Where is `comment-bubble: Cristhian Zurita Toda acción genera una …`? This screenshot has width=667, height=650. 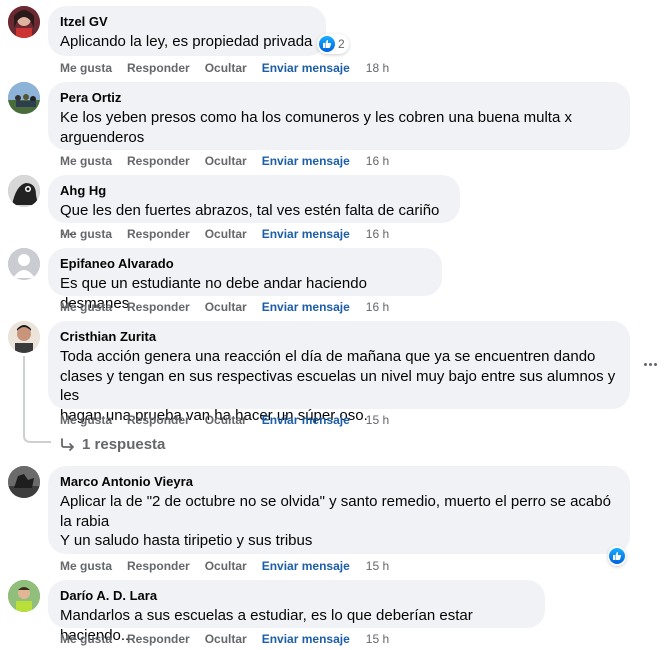
comment-bubble: Cristhian Zurita Toda acción genera una … is located at coordinates (339, 372).